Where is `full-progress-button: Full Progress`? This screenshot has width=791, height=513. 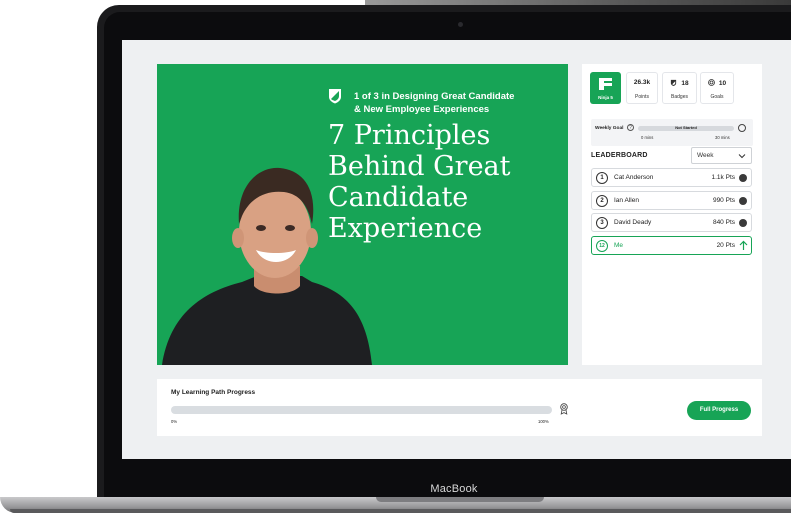 full-progress-button: Full Progress is located at coordinates (719, 410).